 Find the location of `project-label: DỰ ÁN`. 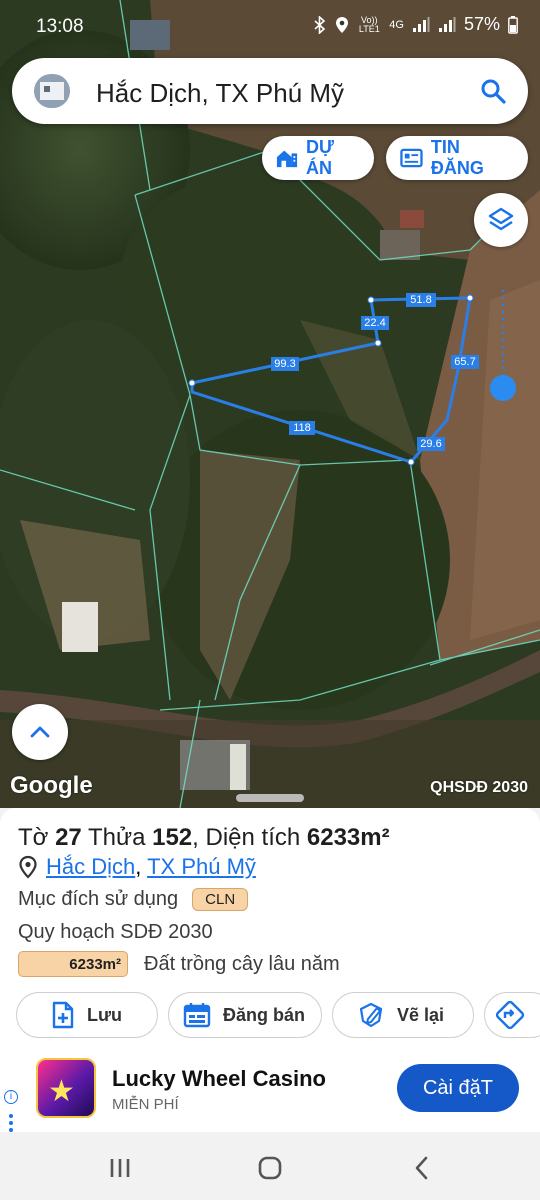

project-label: DỰ ÁN is located at coordinates (320, 157).